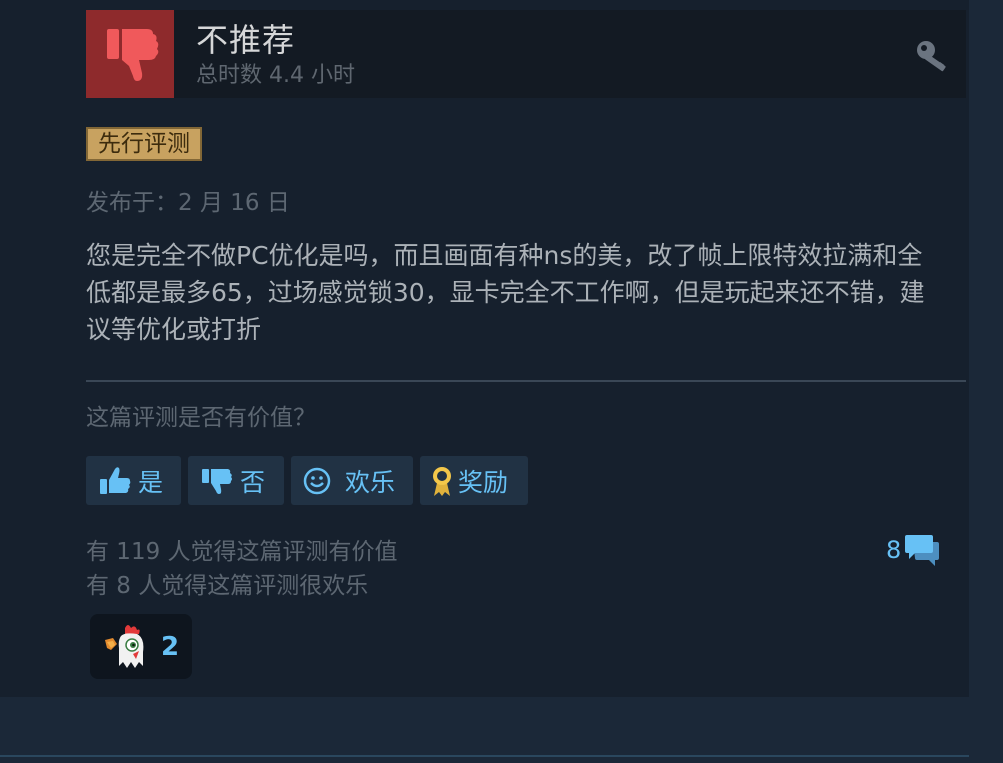  I want to click on smiley-icon, so click(317, 480).